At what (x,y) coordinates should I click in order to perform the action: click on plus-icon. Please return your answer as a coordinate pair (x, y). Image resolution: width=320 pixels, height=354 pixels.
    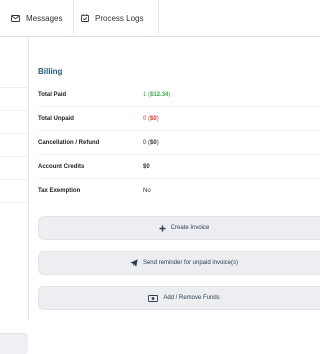
    Looking at the image, I should click on (162, 228).